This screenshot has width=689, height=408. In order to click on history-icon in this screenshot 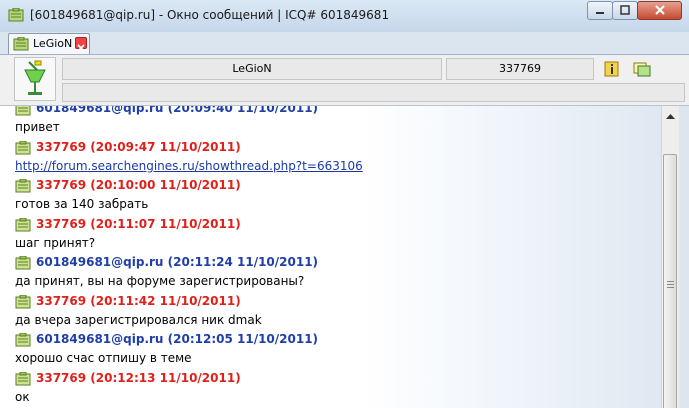, I will do `click(642, 69)`.